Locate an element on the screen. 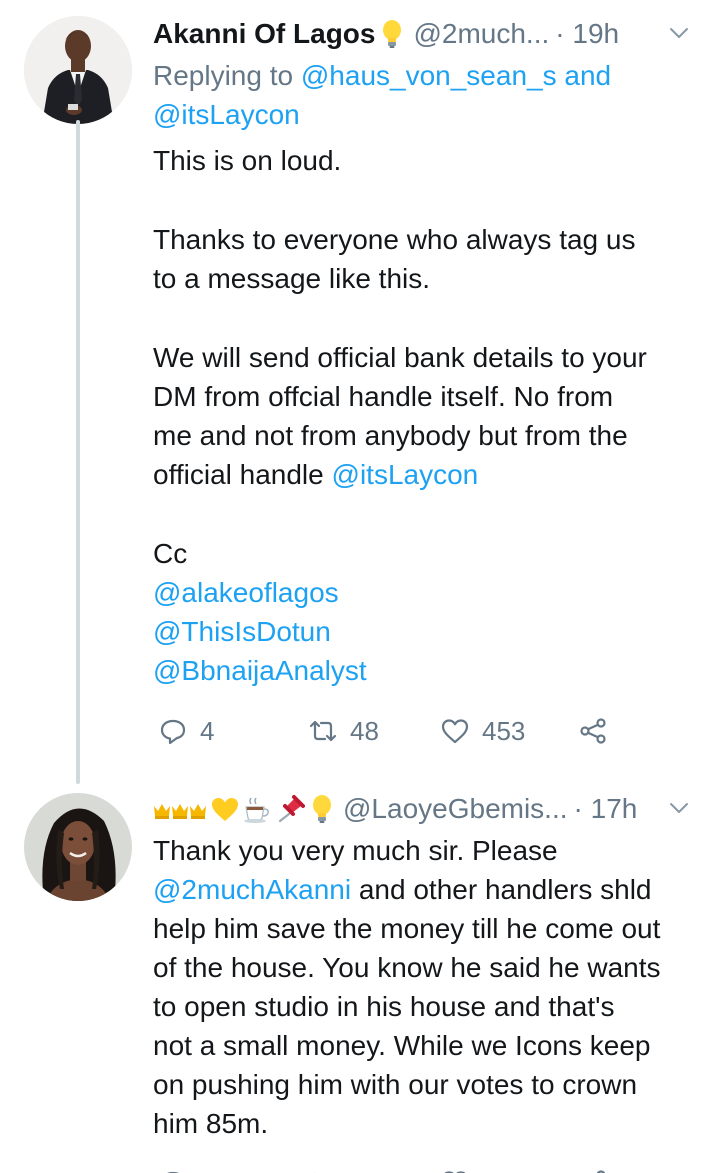 The height and width of the screenshot is (1173, 720). tweet-actions is located at coordinates (393, 1168).